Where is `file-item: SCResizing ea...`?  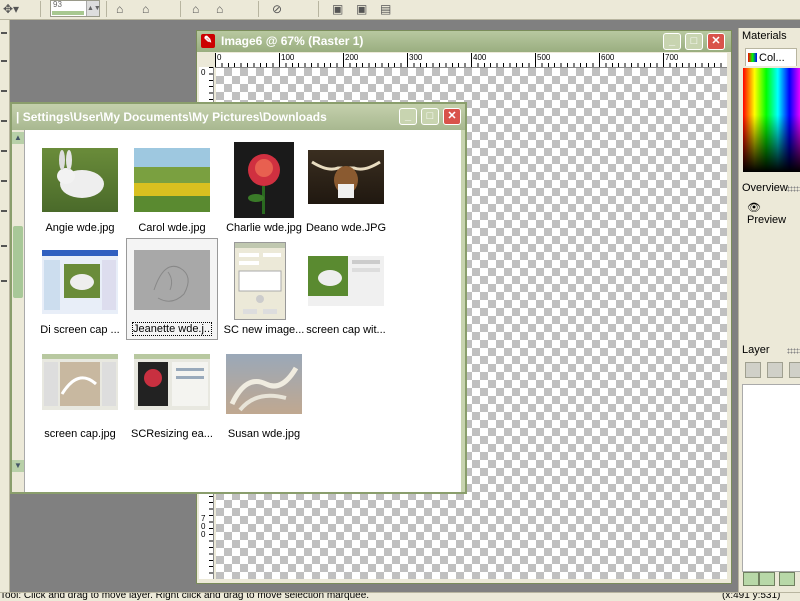 file-item: SCResizing ea... is located at coordinates (172, 400).